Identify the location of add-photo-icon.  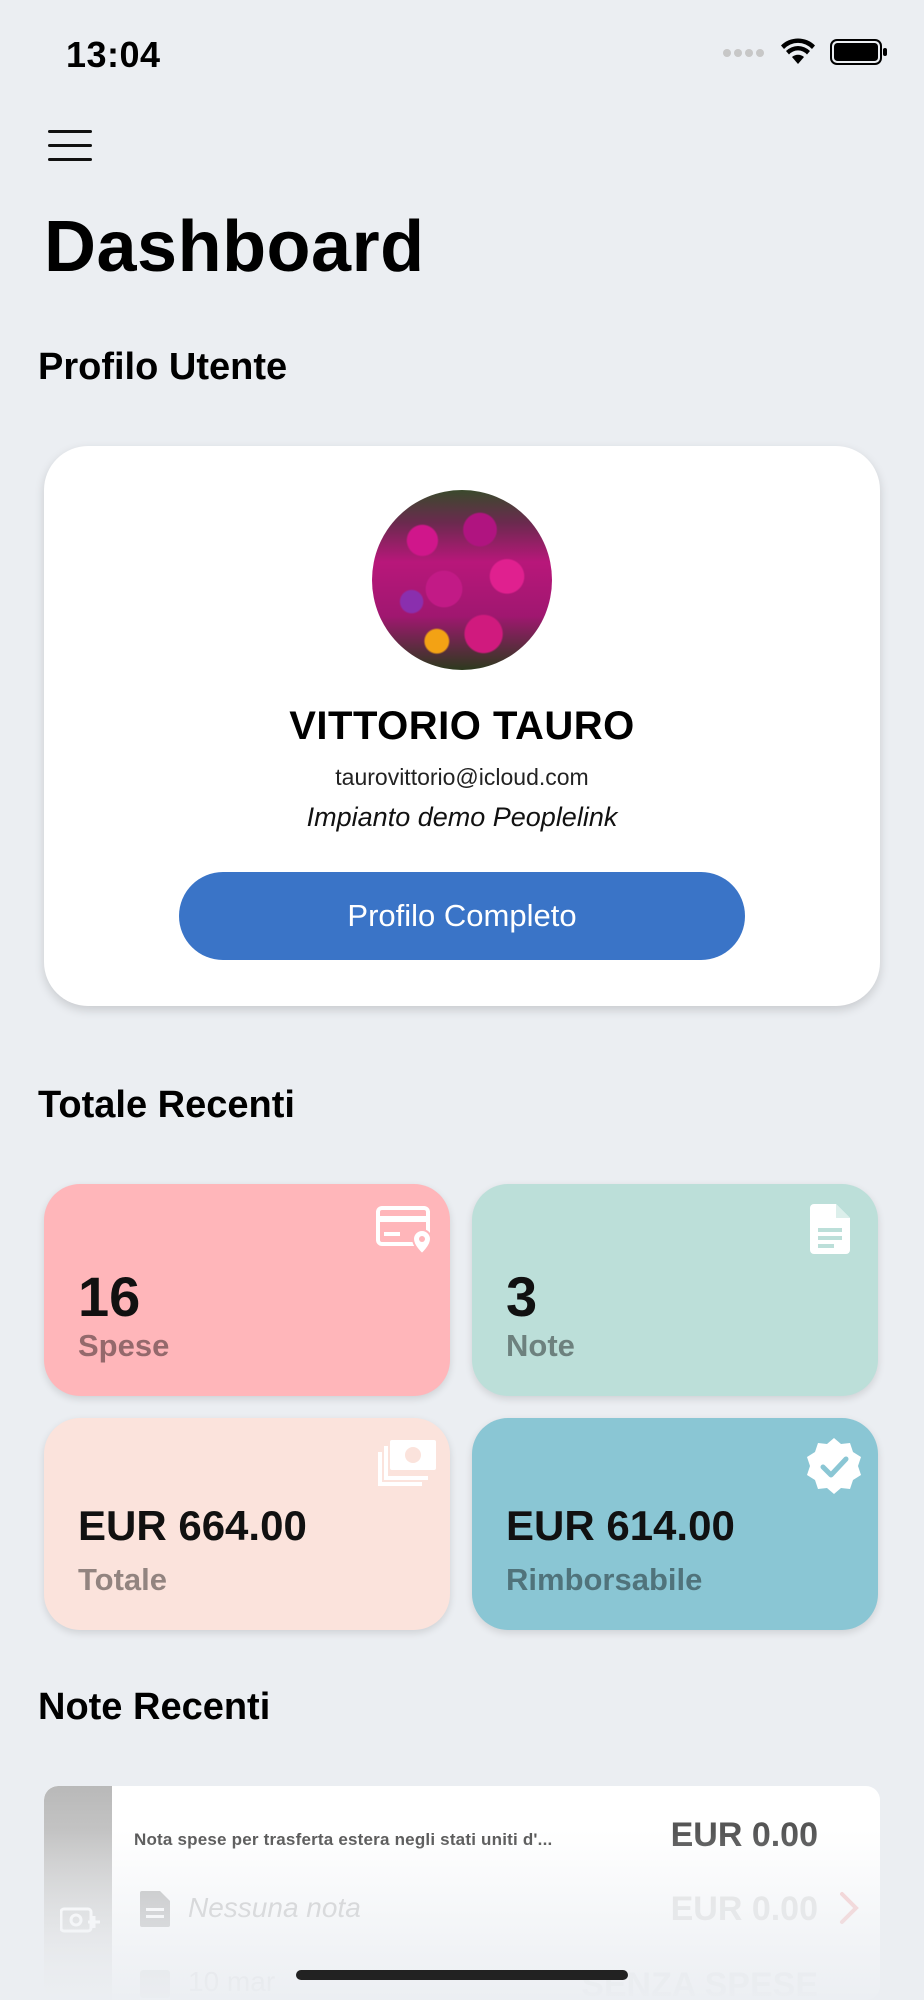
(79, 1921).